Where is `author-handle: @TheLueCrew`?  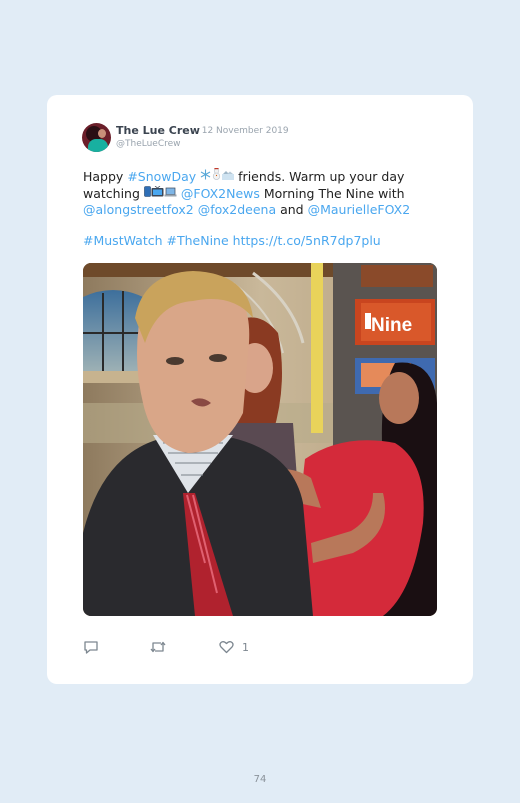 author-handle: @TheLueCrew is located at coordinates (148, 144).